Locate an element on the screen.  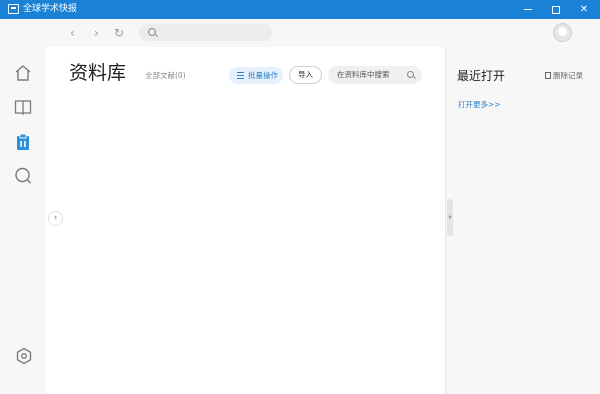
book-icon-glyph is located at coordinates (23, 108).